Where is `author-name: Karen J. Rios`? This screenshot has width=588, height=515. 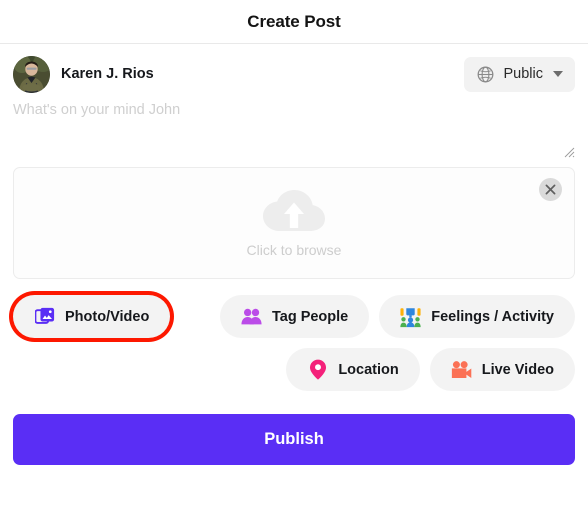 author-name: Karen J. Rios is located at coordinates (107, 74).